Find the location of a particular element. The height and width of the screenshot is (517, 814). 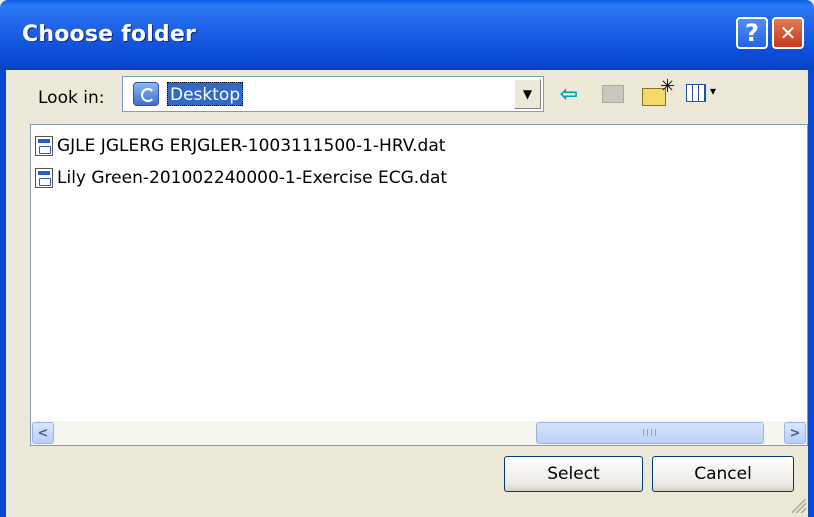

select-button: Select is located at coordinates (573, 474).